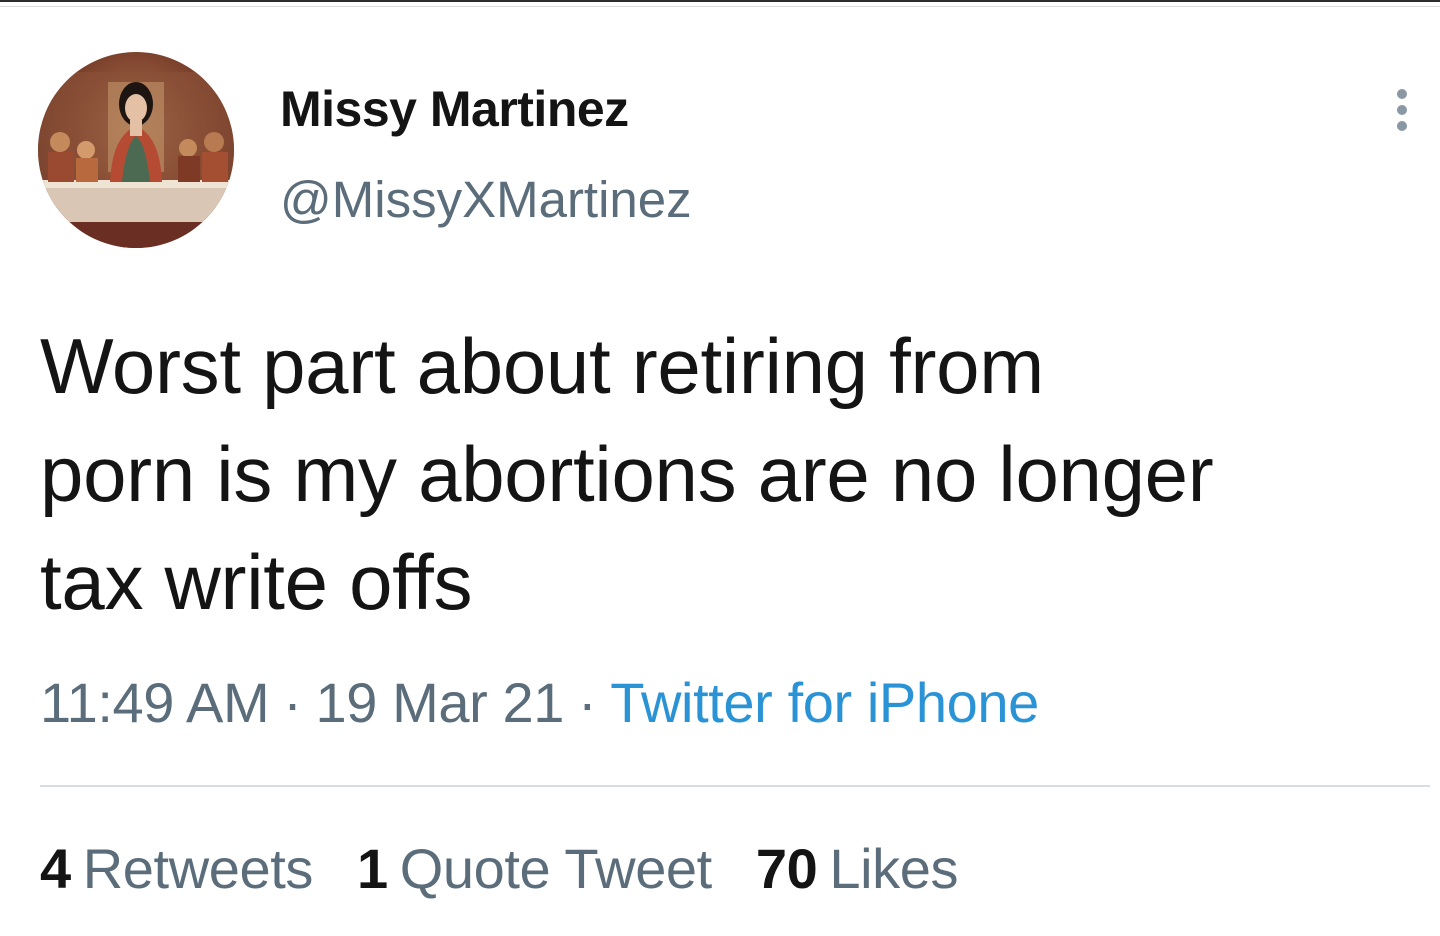  What do you see at coordinates (556, 868) in the screenshot?
I see `quote-tweets-label: Quote Tweet` at bounding box center [556, 868].